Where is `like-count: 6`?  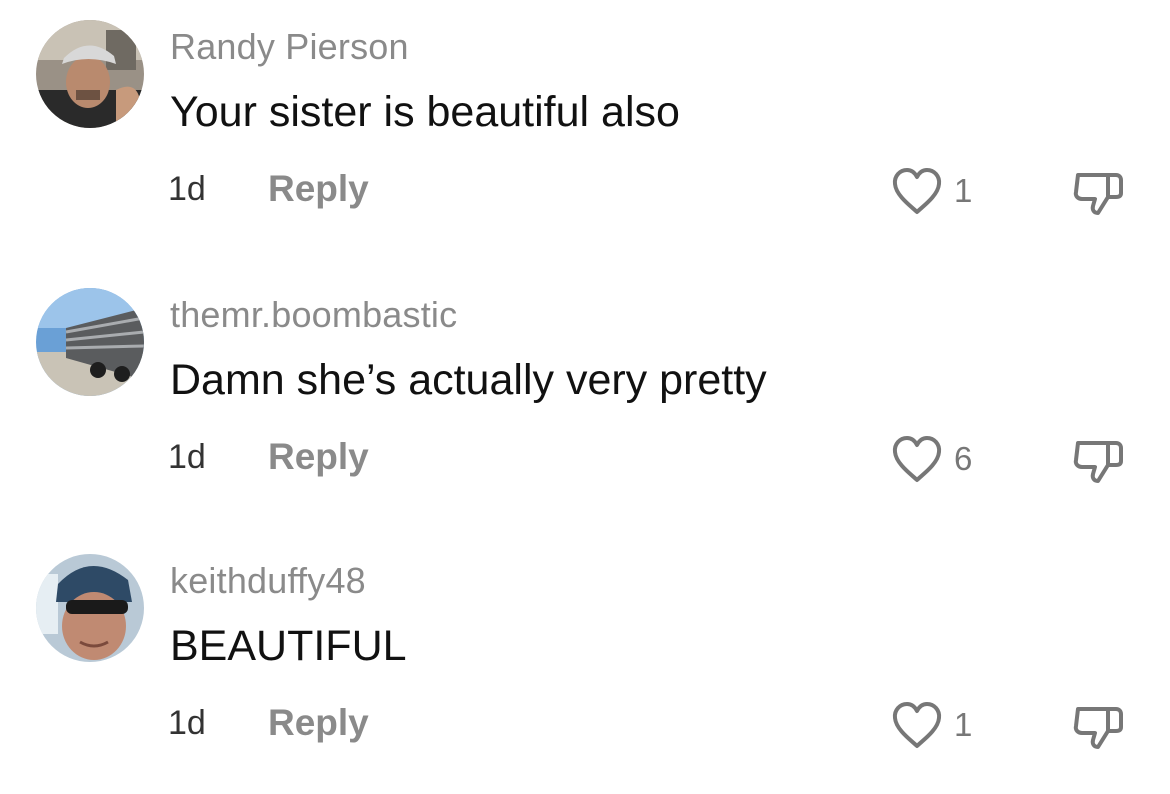
like-count: 6 is located at coordinates (963, 458).